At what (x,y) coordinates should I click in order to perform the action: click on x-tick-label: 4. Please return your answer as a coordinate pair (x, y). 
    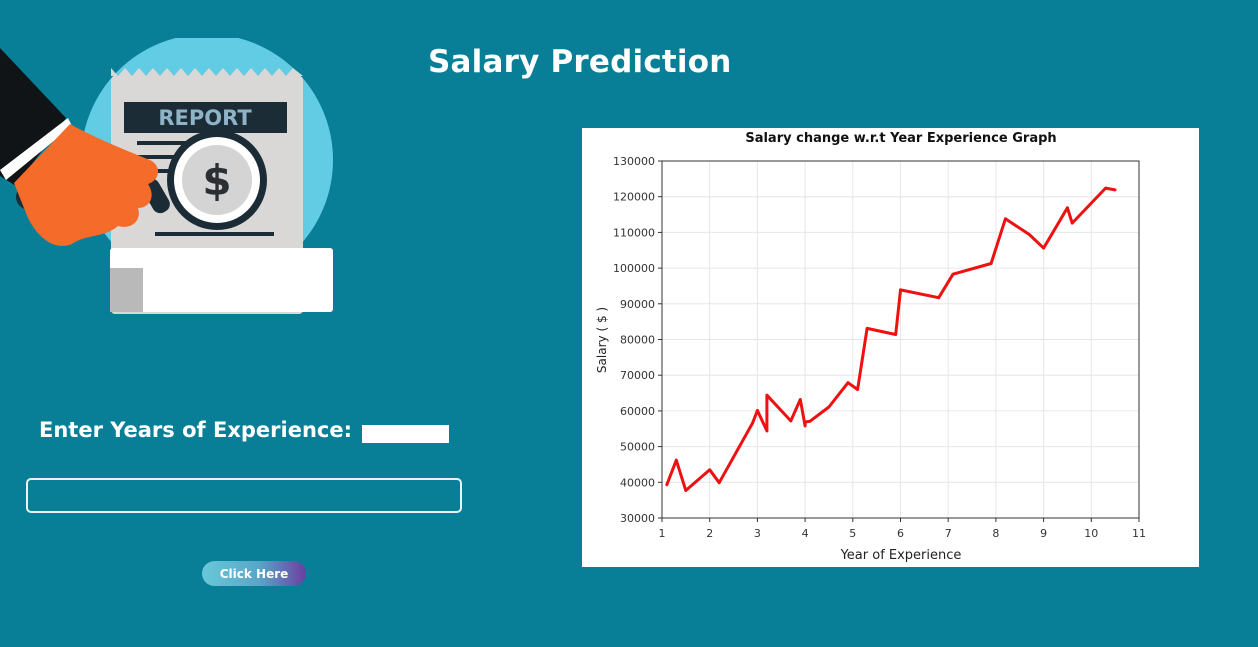
    Looking at the image, I should click on (805, 533).